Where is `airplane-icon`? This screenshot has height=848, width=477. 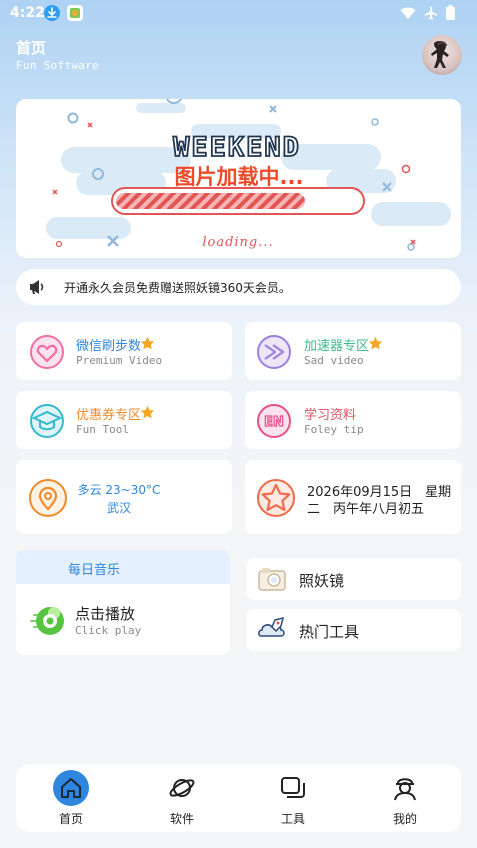 airplane-icon is located at coordinates (431, 12).